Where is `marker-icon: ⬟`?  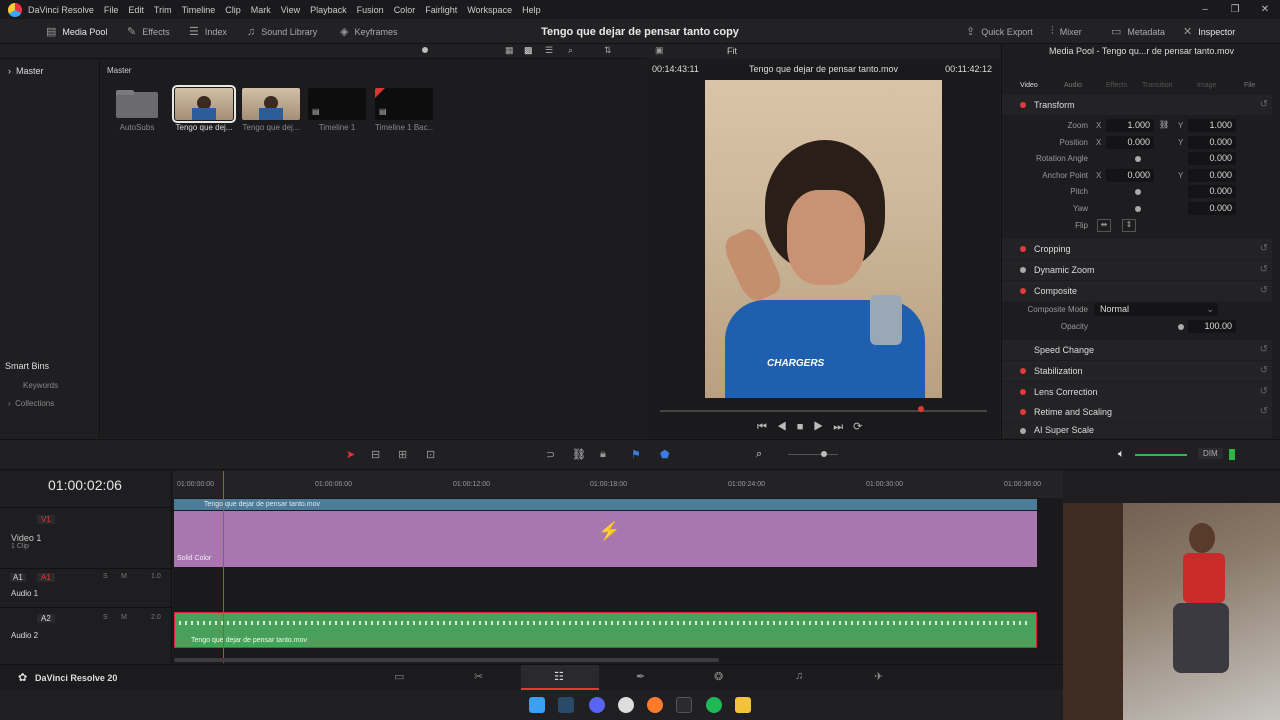 marker-icon: ⬟ is located at coordinates (665, 454).